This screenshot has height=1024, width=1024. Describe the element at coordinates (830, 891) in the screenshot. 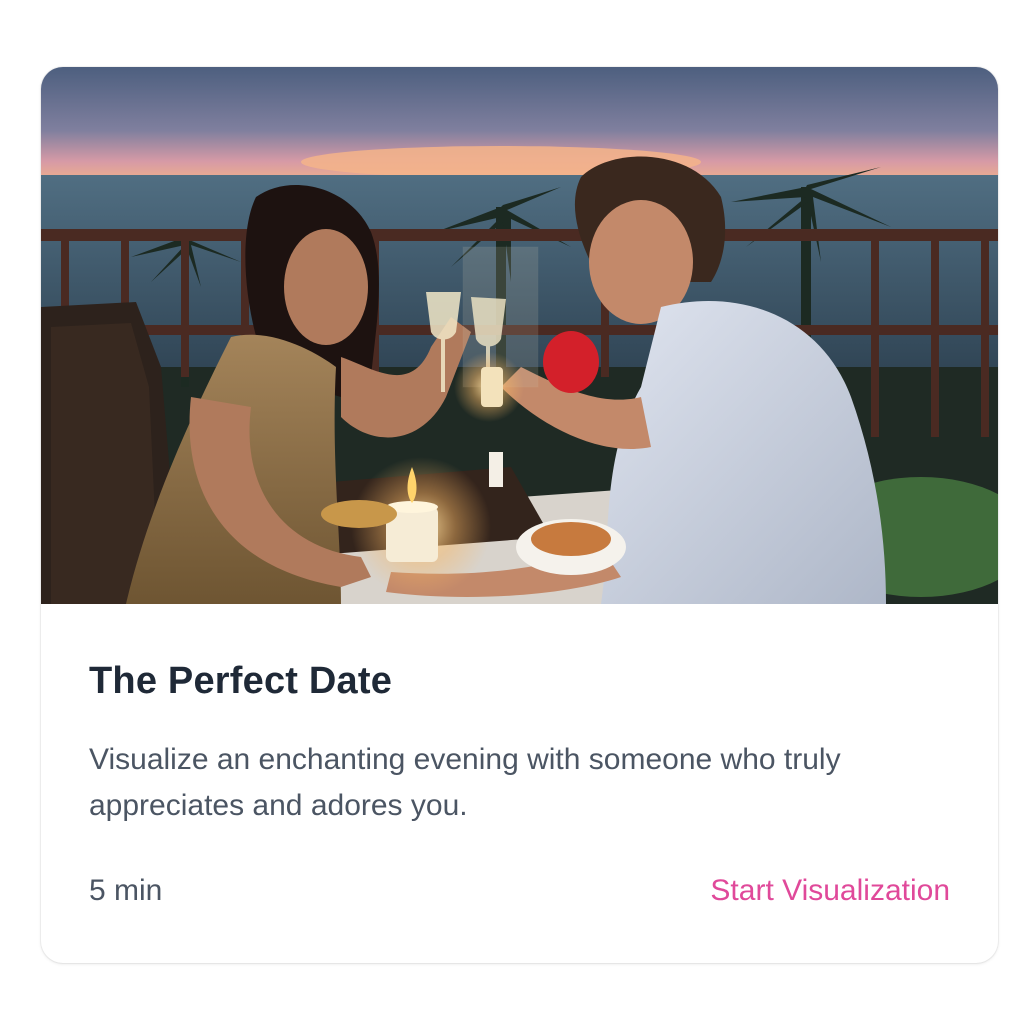

I see `start-visualization-link: Start Visualization` at that location.